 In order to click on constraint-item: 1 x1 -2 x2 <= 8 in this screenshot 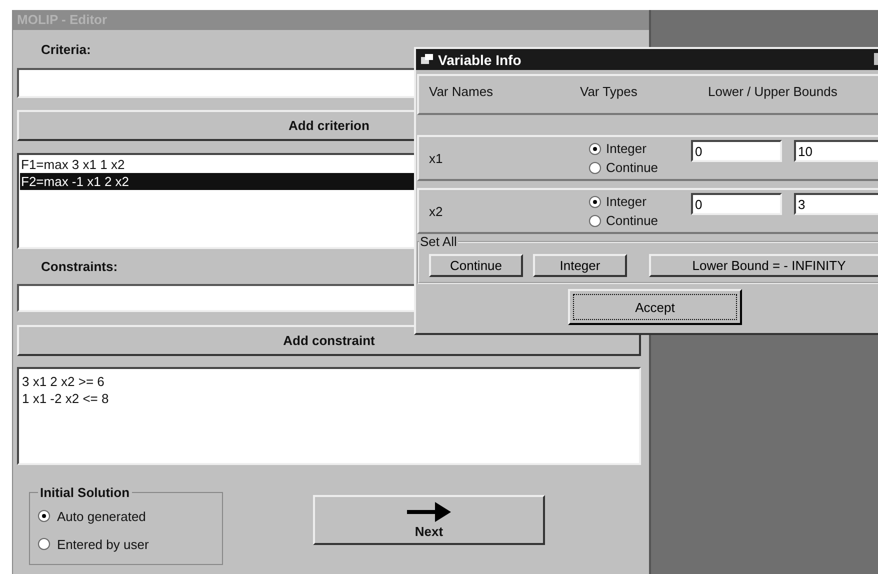, I will do `click(329, 398)`.